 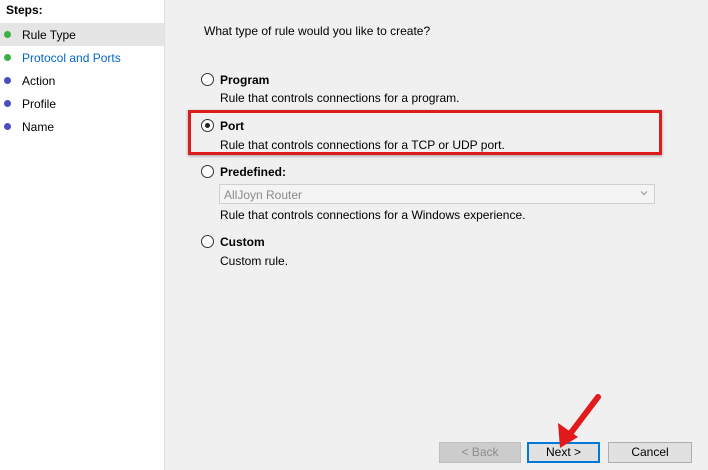 What do you see at coordinates (39, 81) in the screenshot?
I see `step-label: Action` at bounding box center [39, 81].